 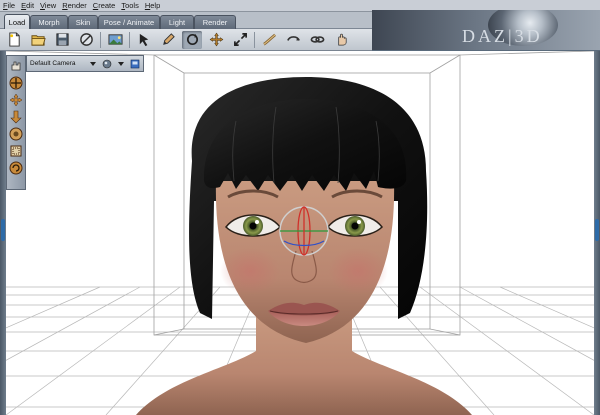 I want to click on camera-roll-icon, so click(x=16, y=167).